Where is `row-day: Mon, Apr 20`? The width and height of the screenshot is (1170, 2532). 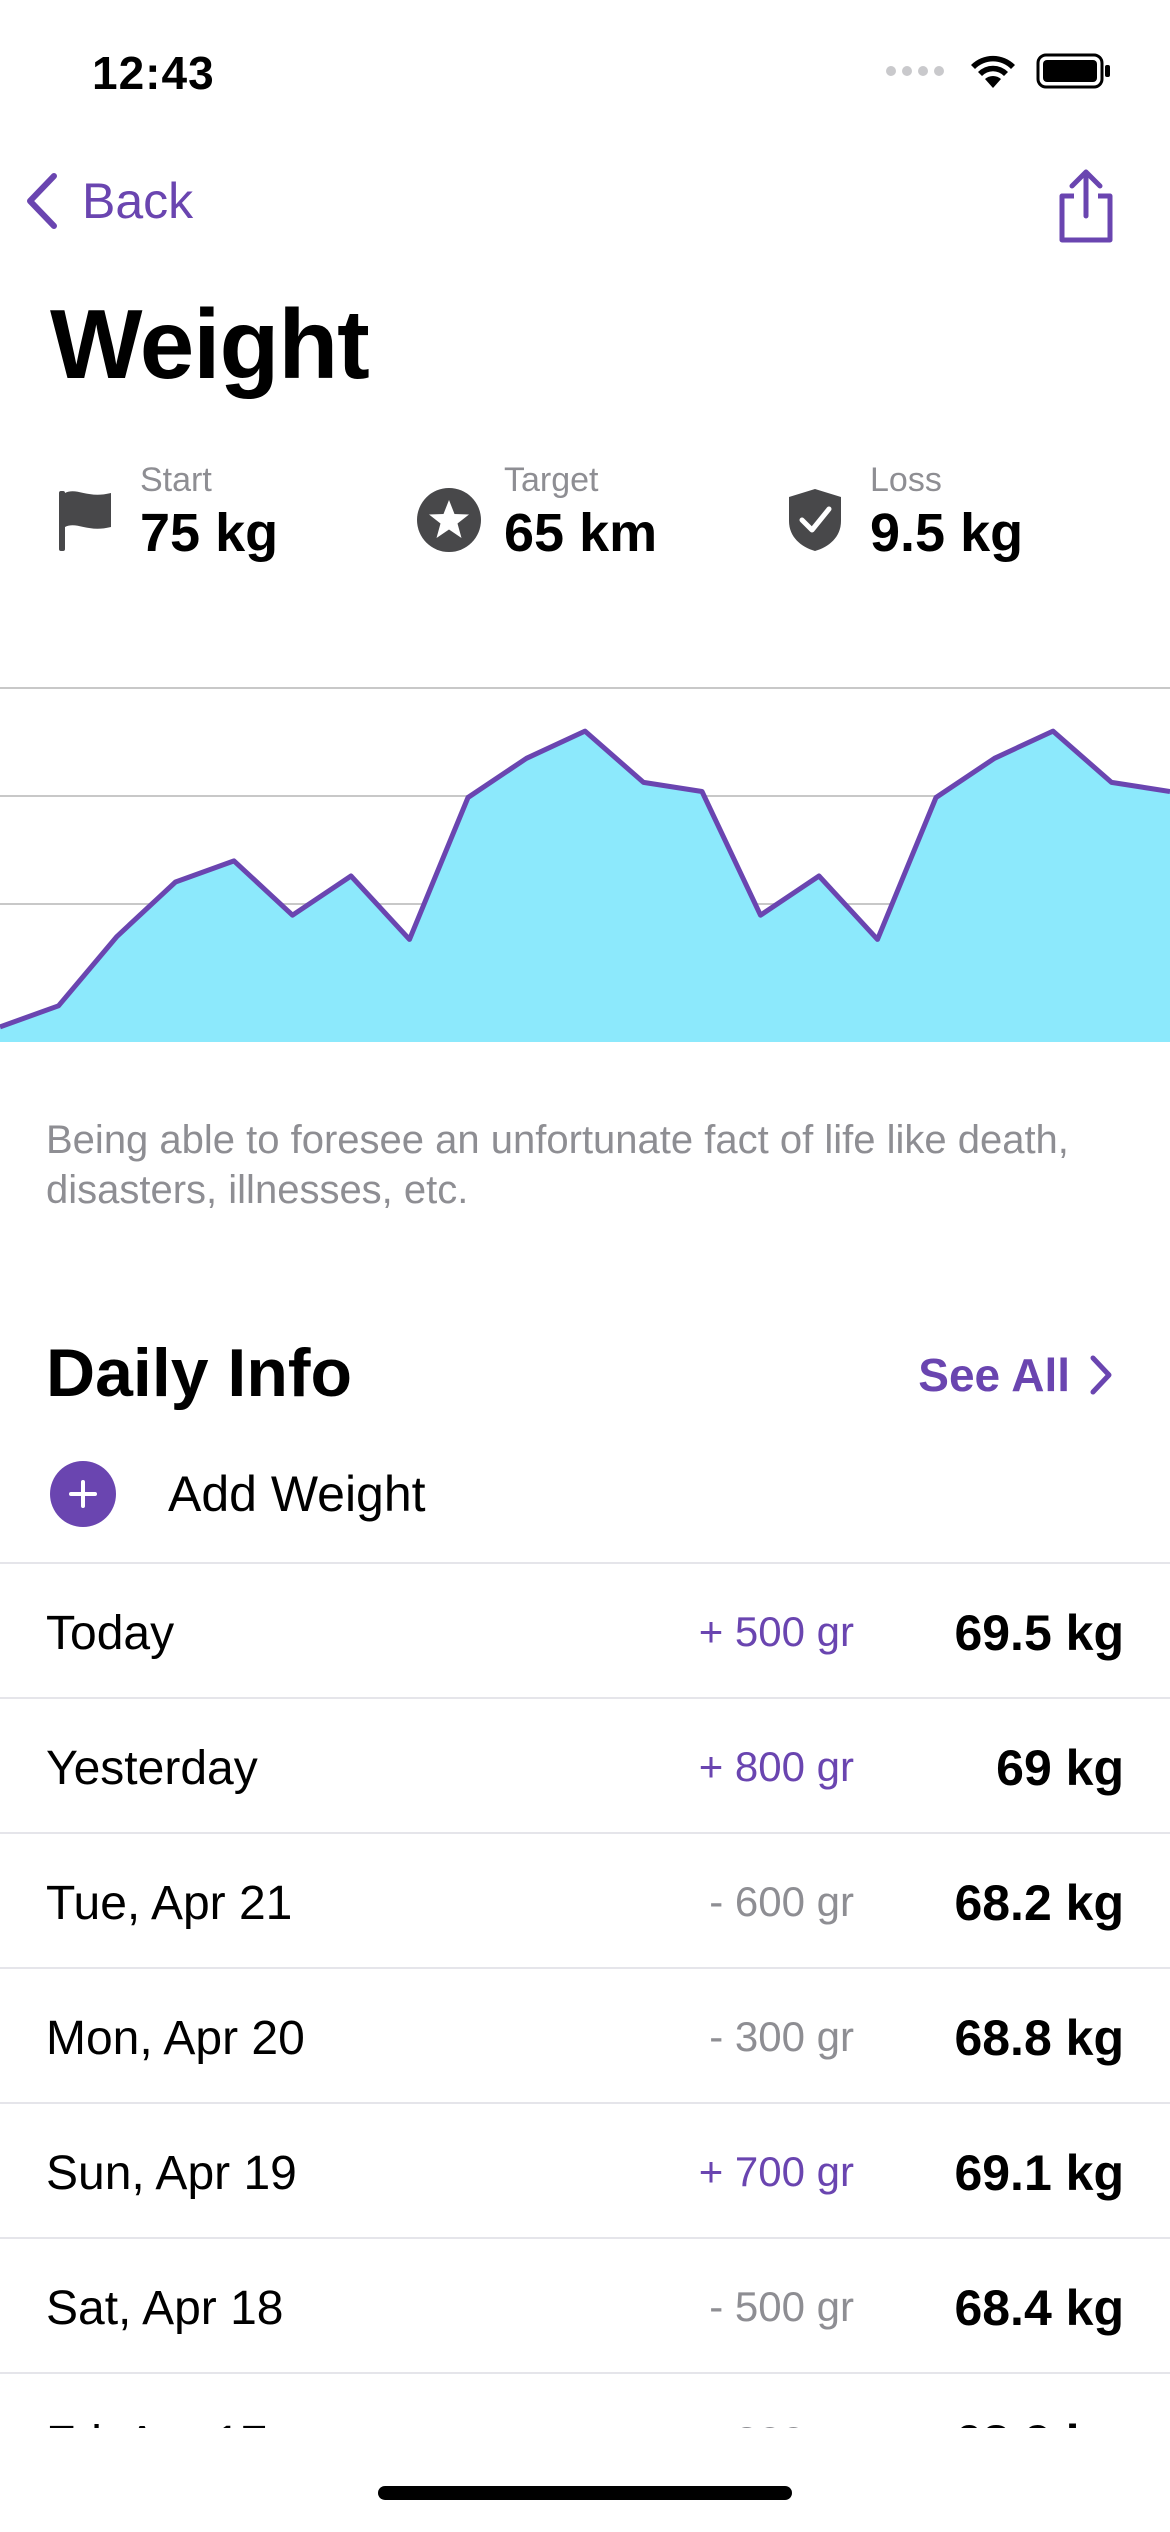
row-day: Mon, Apr 20 is located at coordinates (175, 2038).